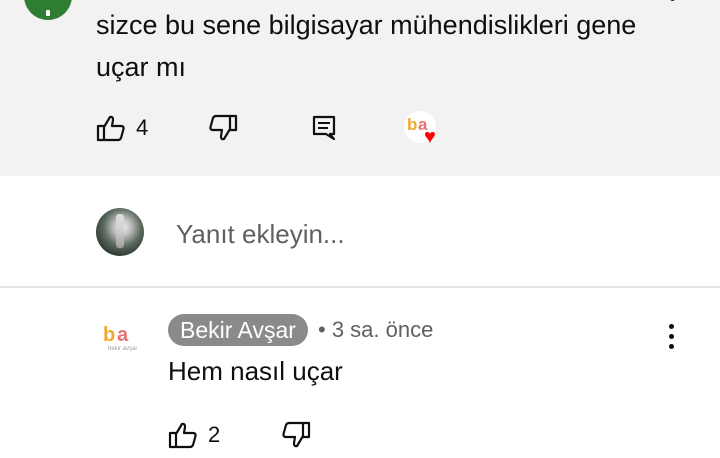  Describe the element at coordinates (430, 137) in the screenshot. I see `heart-icon: ♥` at that location.